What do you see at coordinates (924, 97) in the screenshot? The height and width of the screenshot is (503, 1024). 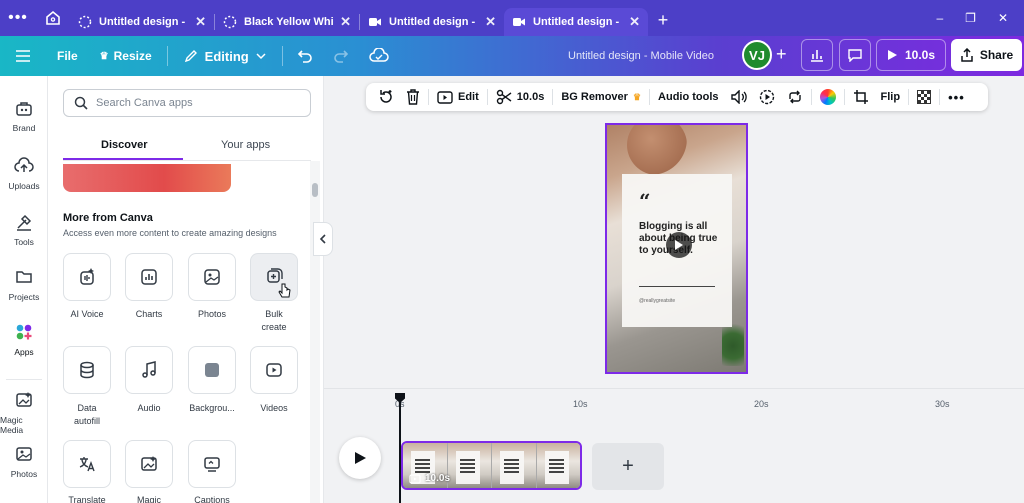 I see `transparency-button` at bounding box center [924, 97].